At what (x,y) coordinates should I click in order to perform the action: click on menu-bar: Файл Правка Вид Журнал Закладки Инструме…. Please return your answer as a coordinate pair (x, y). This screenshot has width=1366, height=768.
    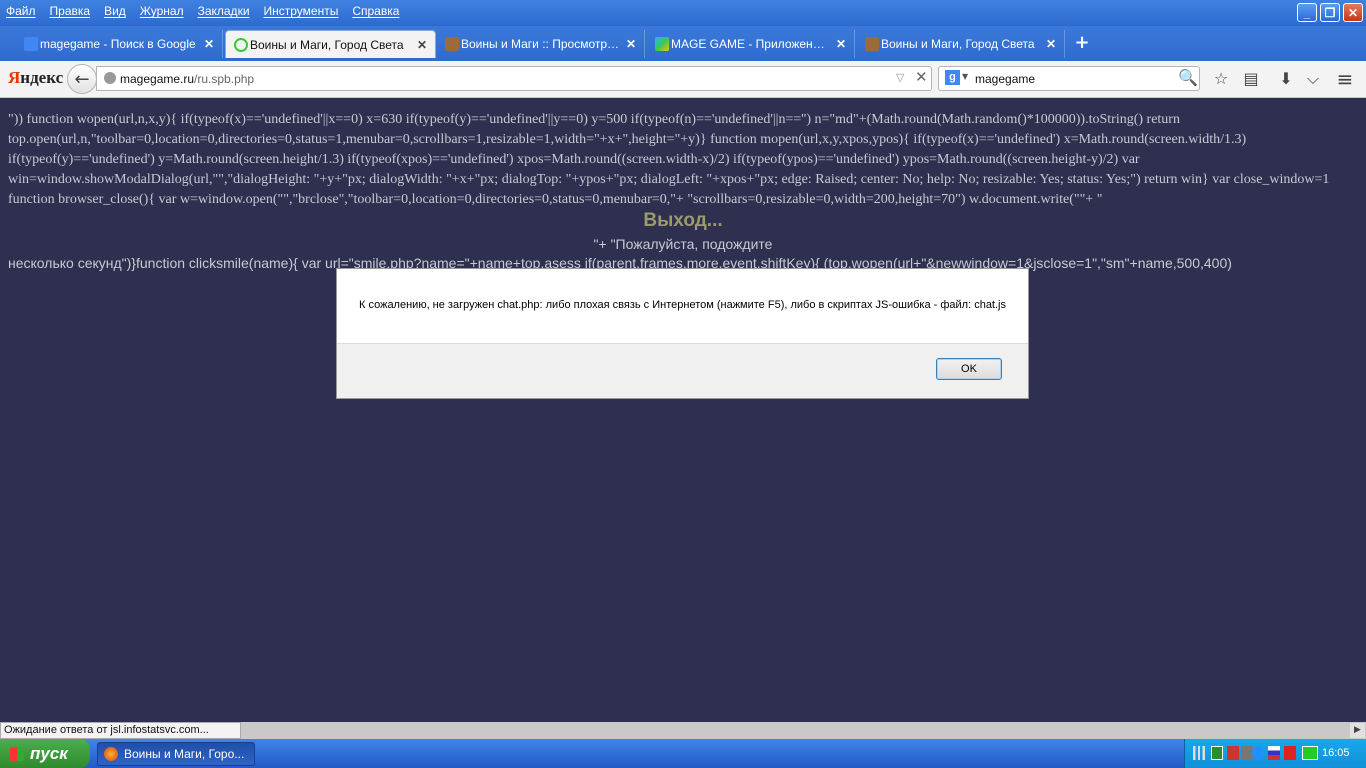
    Looking at the image, I should click on (206, 11).